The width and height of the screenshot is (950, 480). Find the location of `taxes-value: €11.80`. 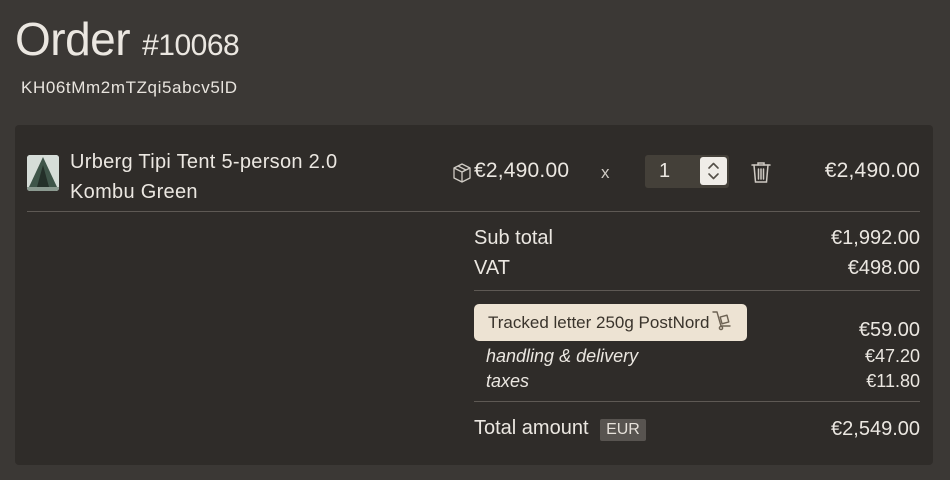

taxes-value: €11.80 is located at coordinates (893, 381).